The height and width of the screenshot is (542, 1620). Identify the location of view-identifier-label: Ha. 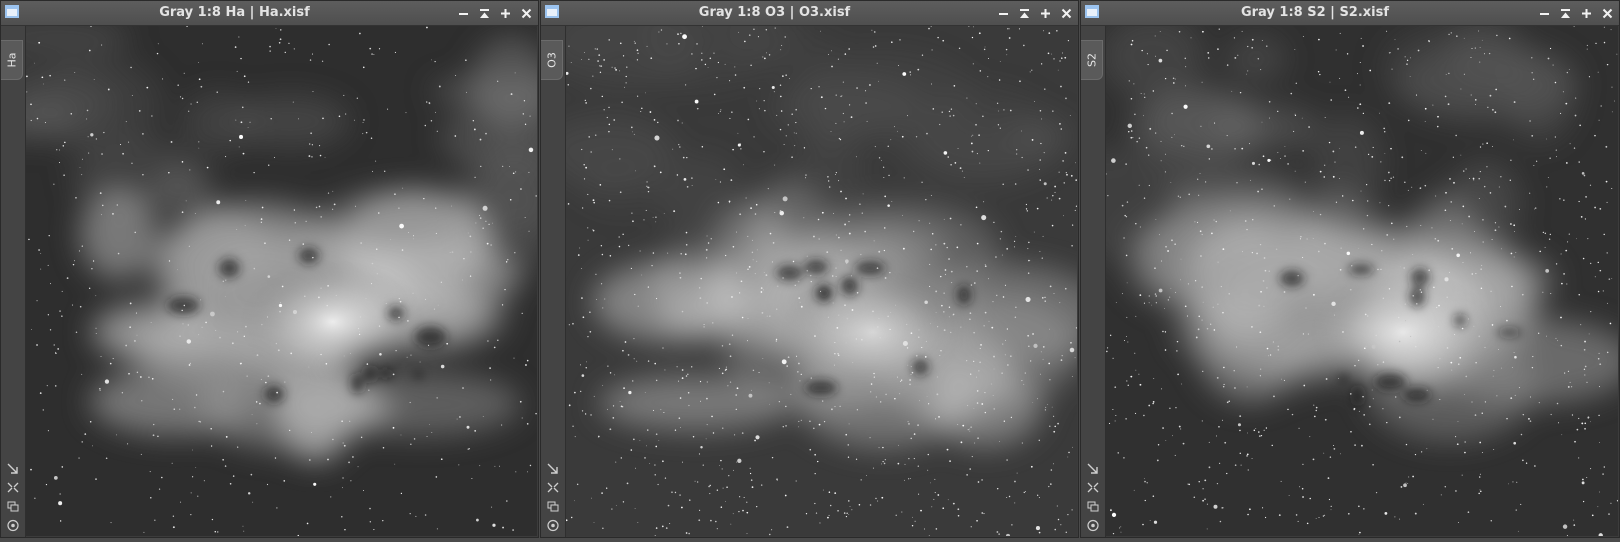
(11, 60).